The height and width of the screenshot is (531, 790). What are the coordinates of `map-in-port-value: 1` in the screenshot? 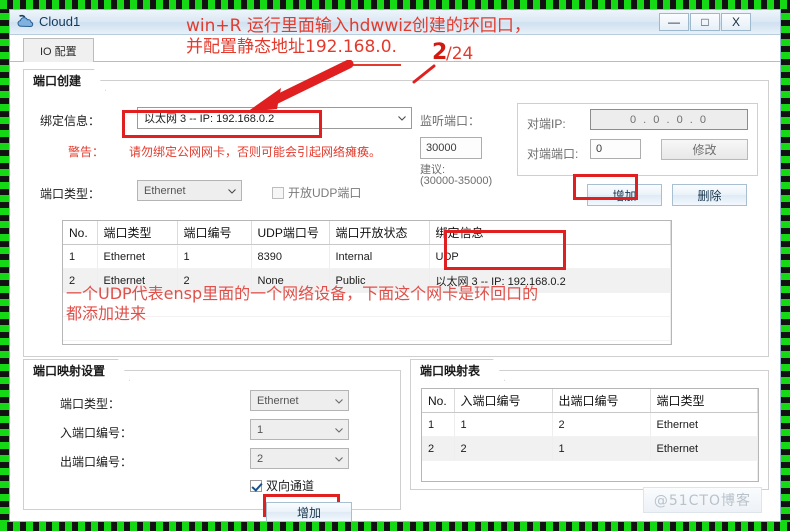 It's located at (260, 429).